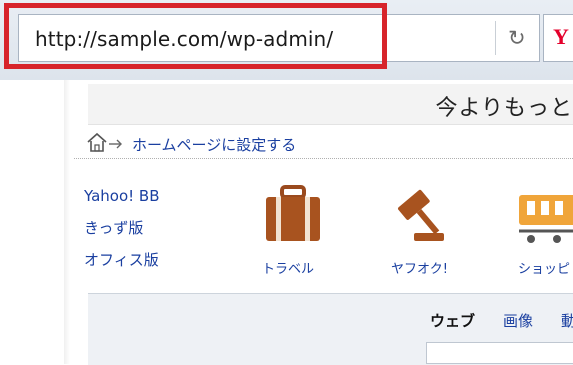 This screenshot has height=365, width=573. I want to click on service-travel-label: トラベル, so click(288, 267).